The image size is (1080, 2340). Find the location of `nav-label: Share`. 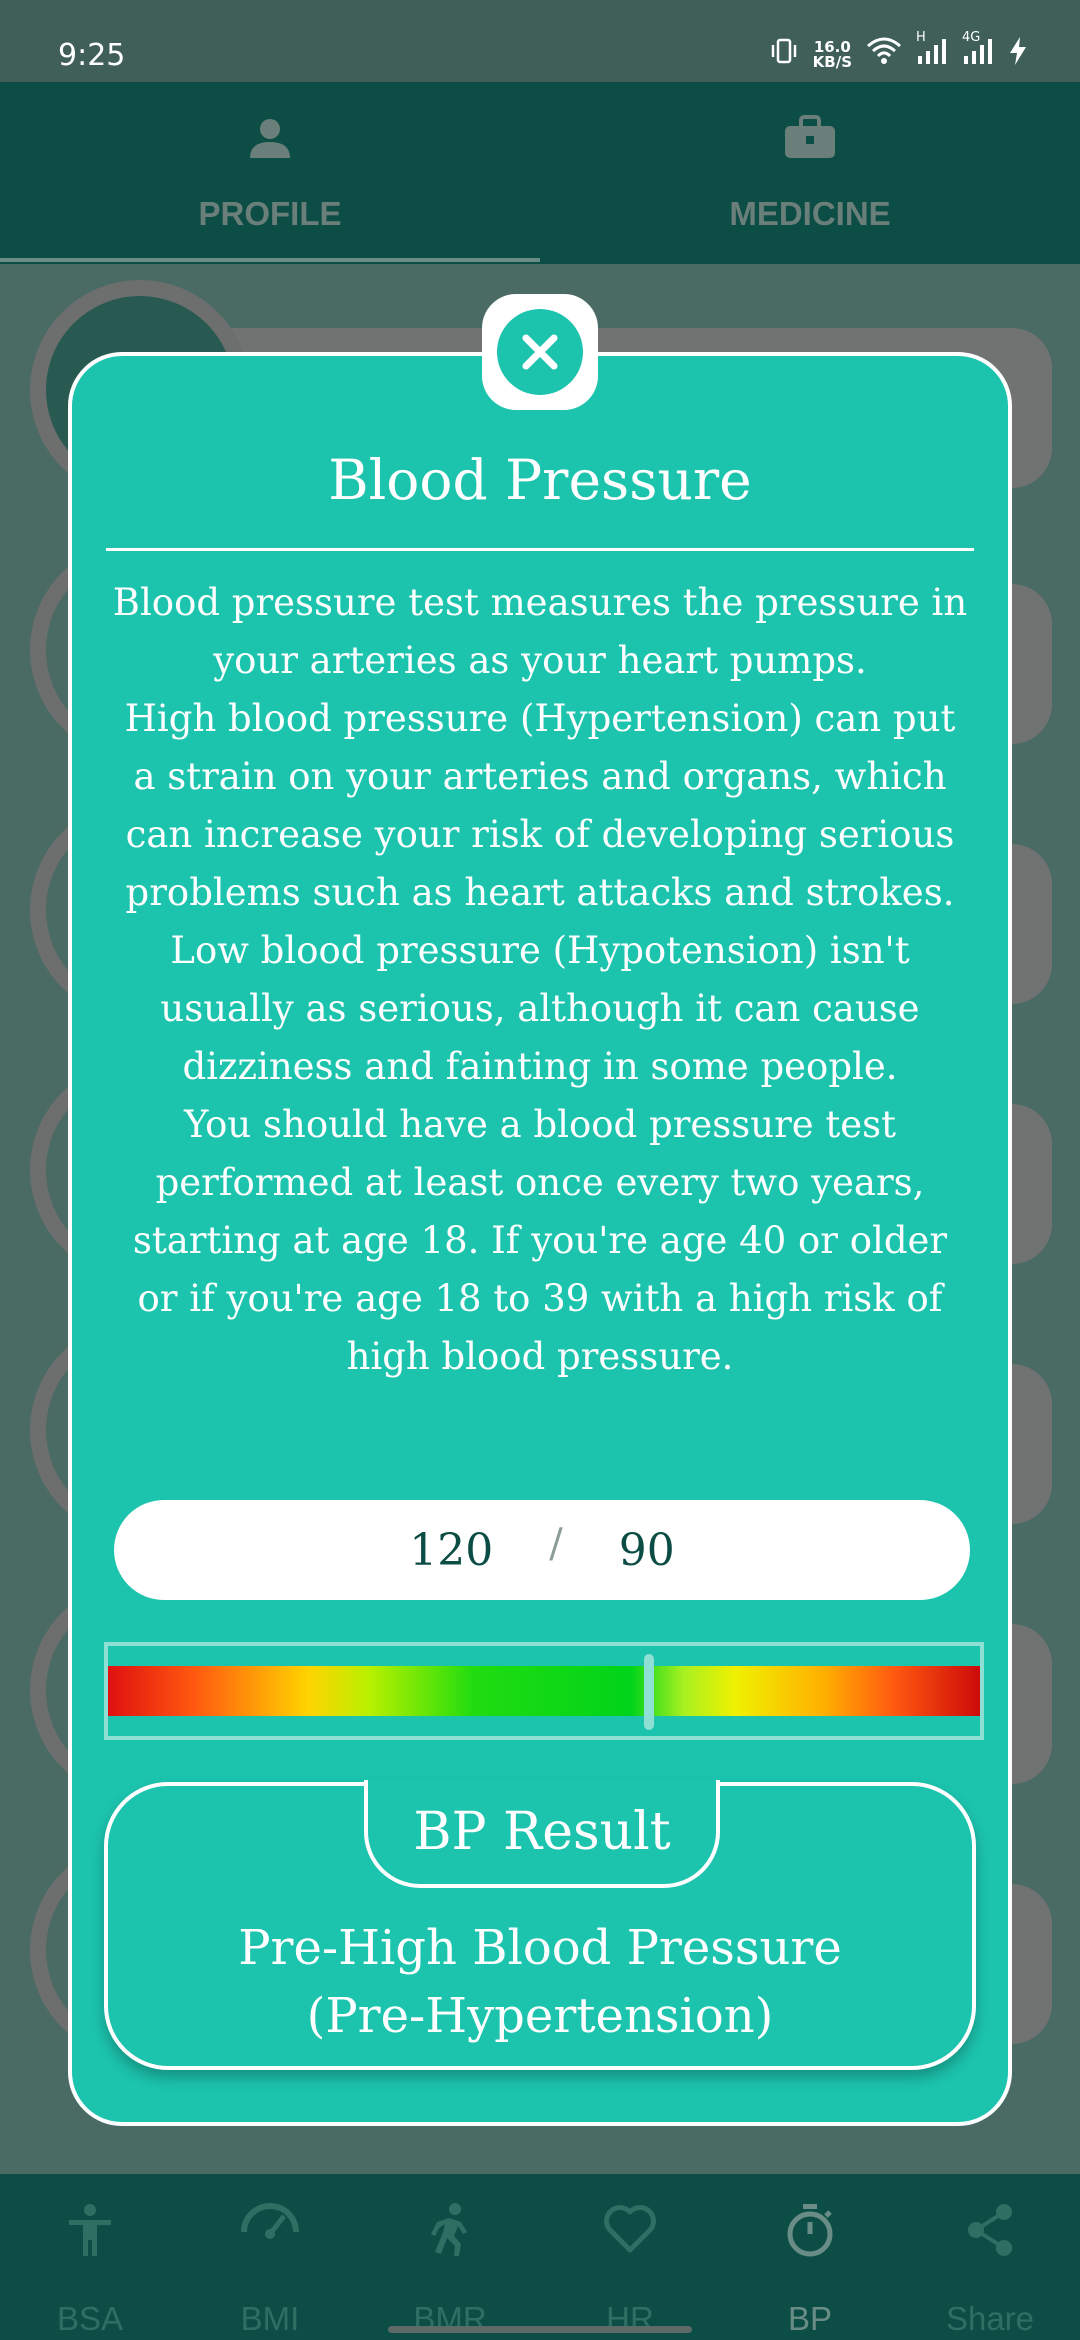

nav-label: Share is located at coordinates (990, 2318).